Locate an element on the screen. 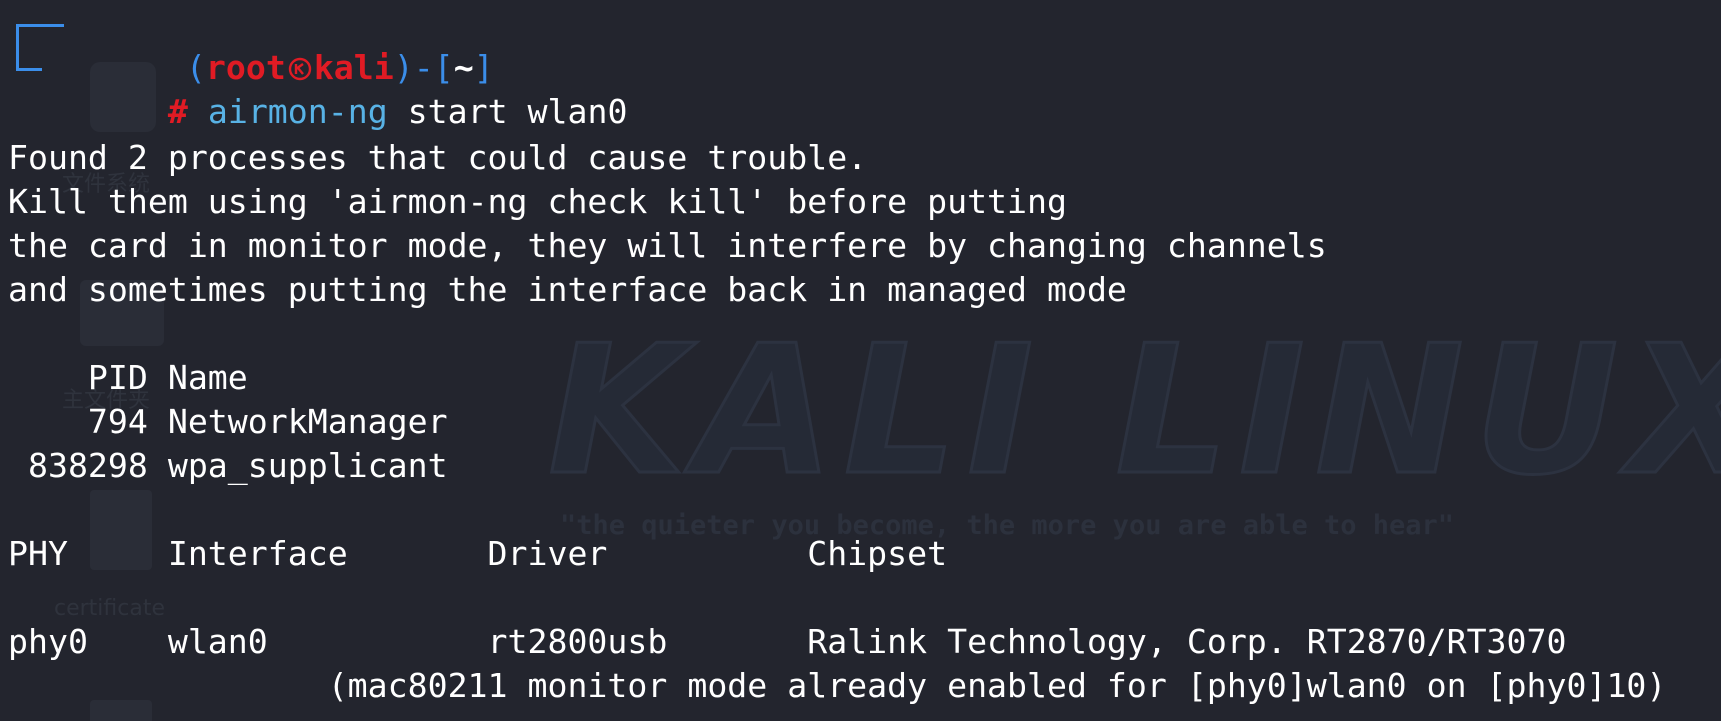  process-table-header: PID Name is located at coordinates (128, 377).